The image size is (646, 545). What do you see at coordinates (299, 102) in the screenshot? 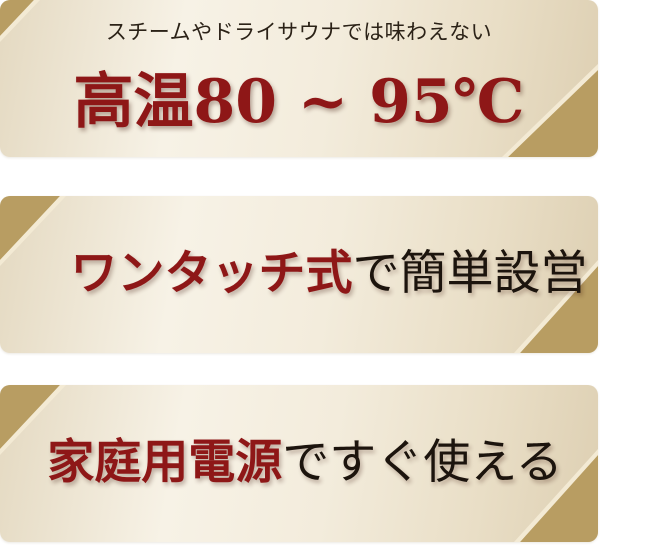
I see `temperature-headline: 高温80 ~ 95℃` at bounding box center [299, 102].